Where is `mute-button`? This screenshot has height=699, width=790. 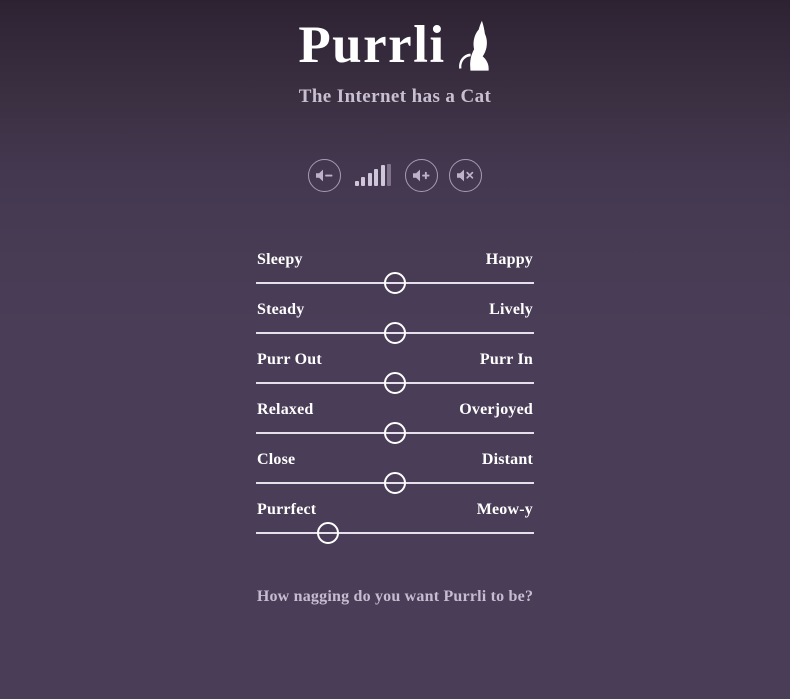
mute-button is located at coordinates (466, 175).